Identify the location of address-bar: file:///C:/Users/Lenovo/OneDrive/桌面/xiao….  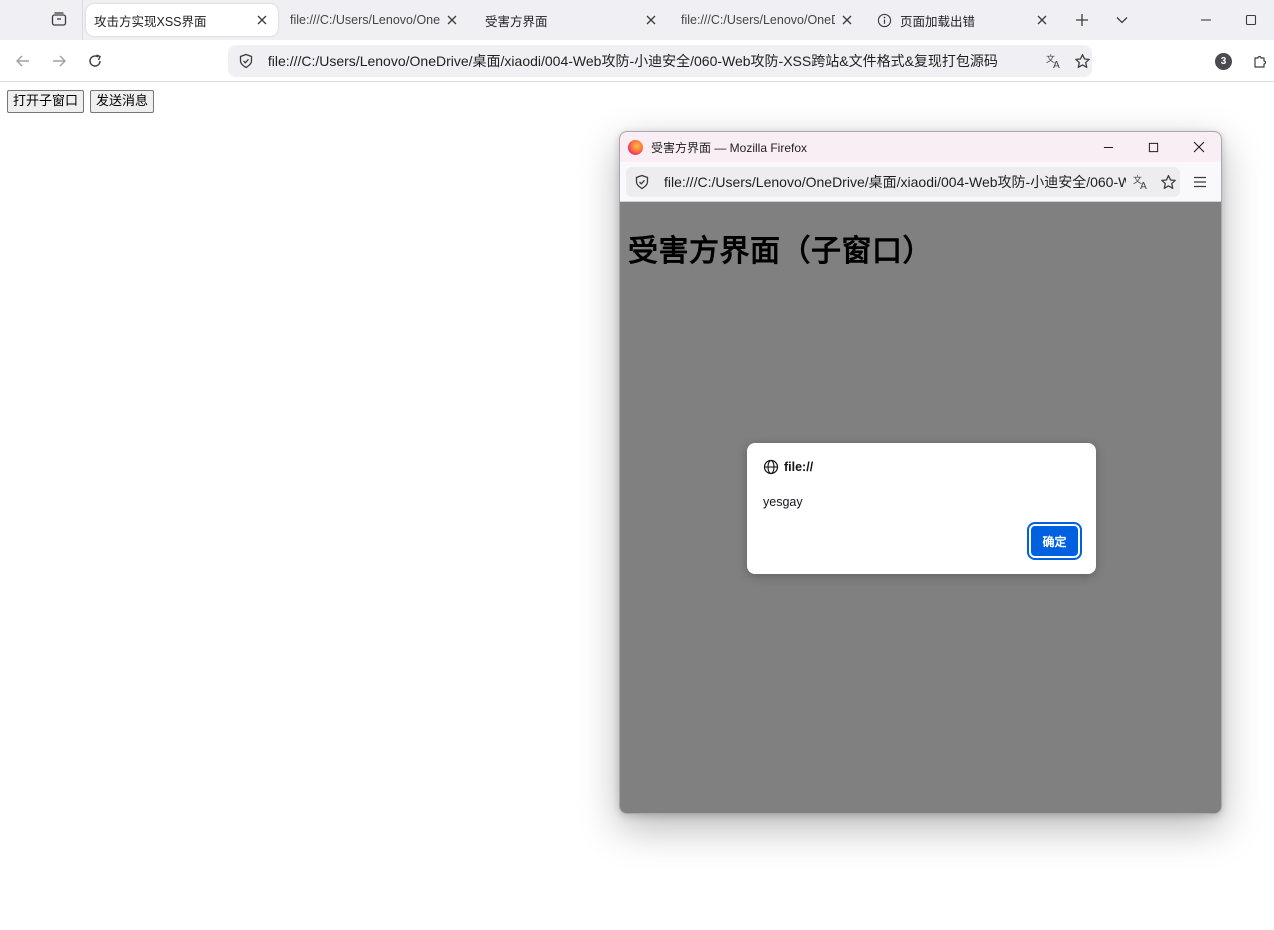
(660, 61).